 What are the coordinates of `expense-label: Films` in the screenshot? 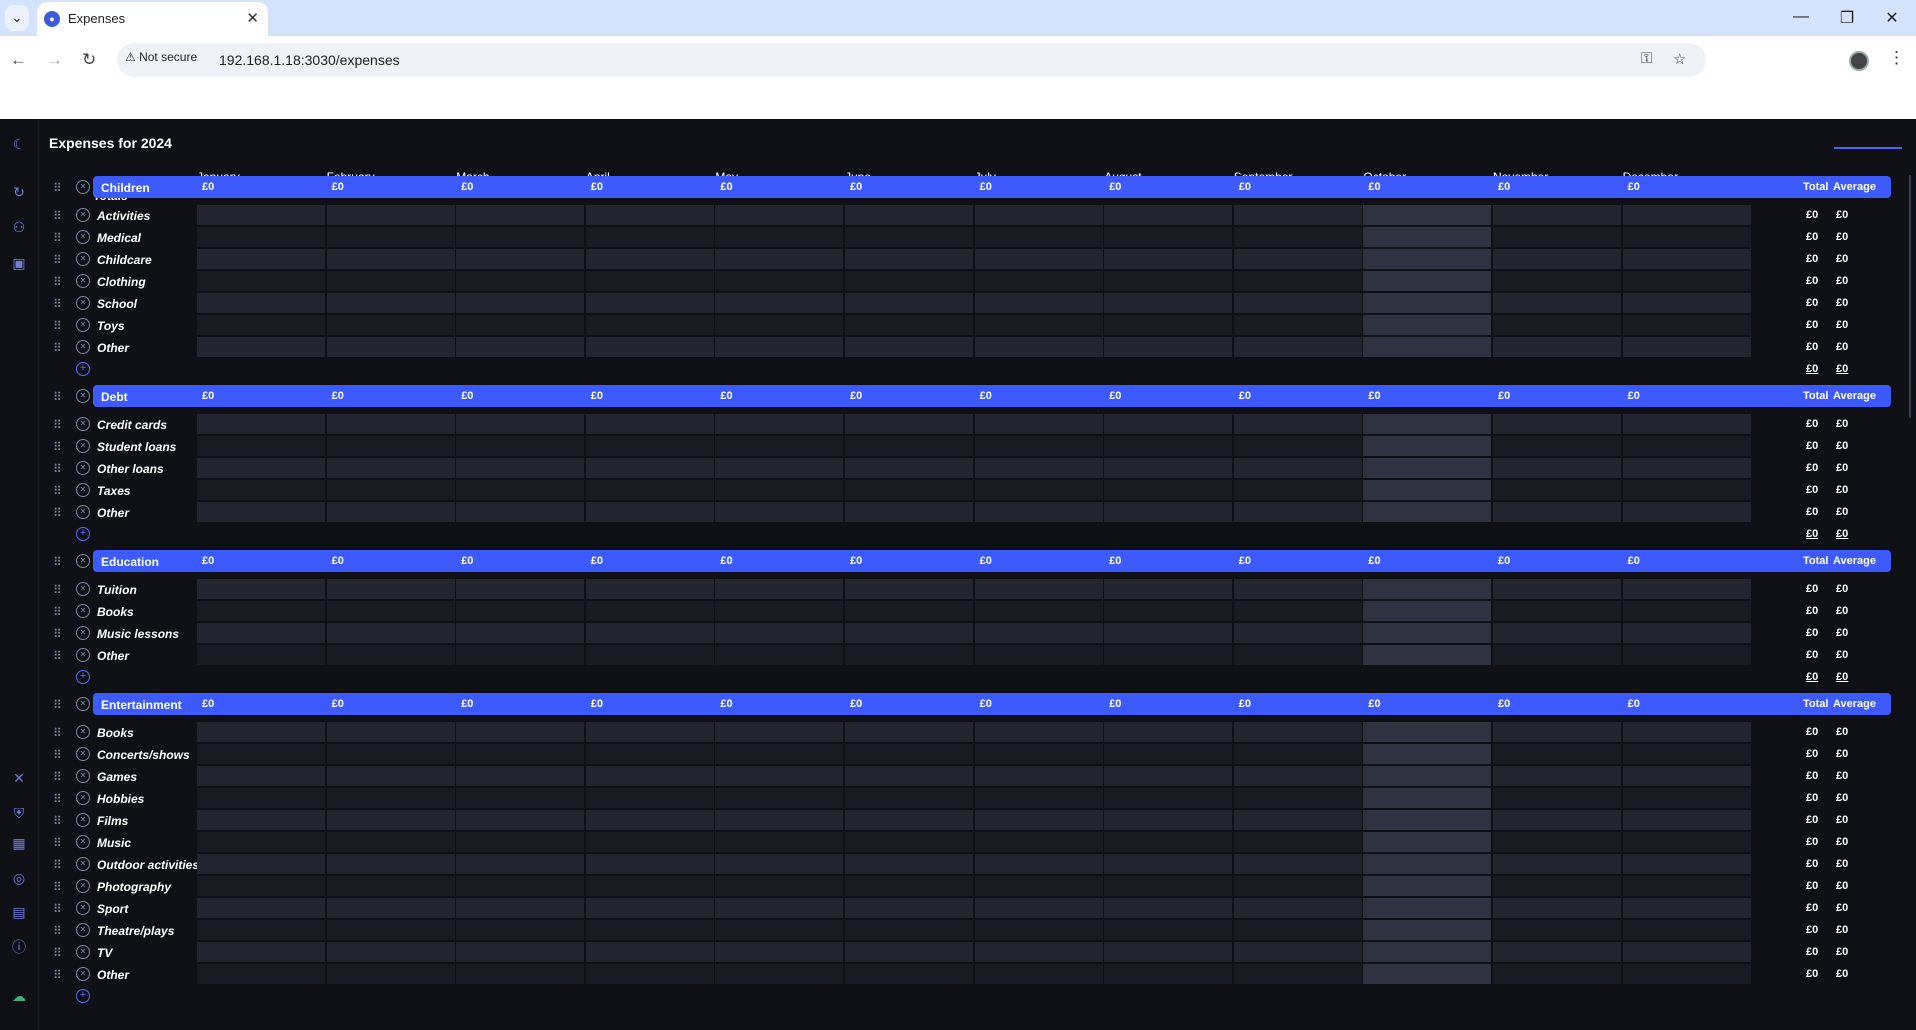 It's located at (112, 821).